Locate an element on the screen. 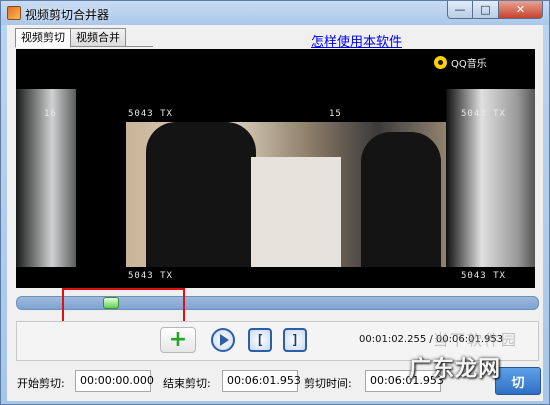 The height and width of the screenshot is (405, 550). help-link: 怎样使用本软件 is located at coordinates (356, 40).